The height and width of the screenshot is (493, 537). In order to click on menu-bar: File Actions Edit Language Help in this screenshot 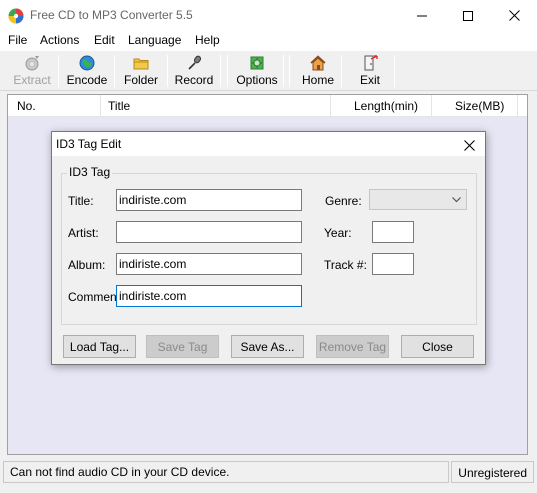, I will do `click(268, 41)`.